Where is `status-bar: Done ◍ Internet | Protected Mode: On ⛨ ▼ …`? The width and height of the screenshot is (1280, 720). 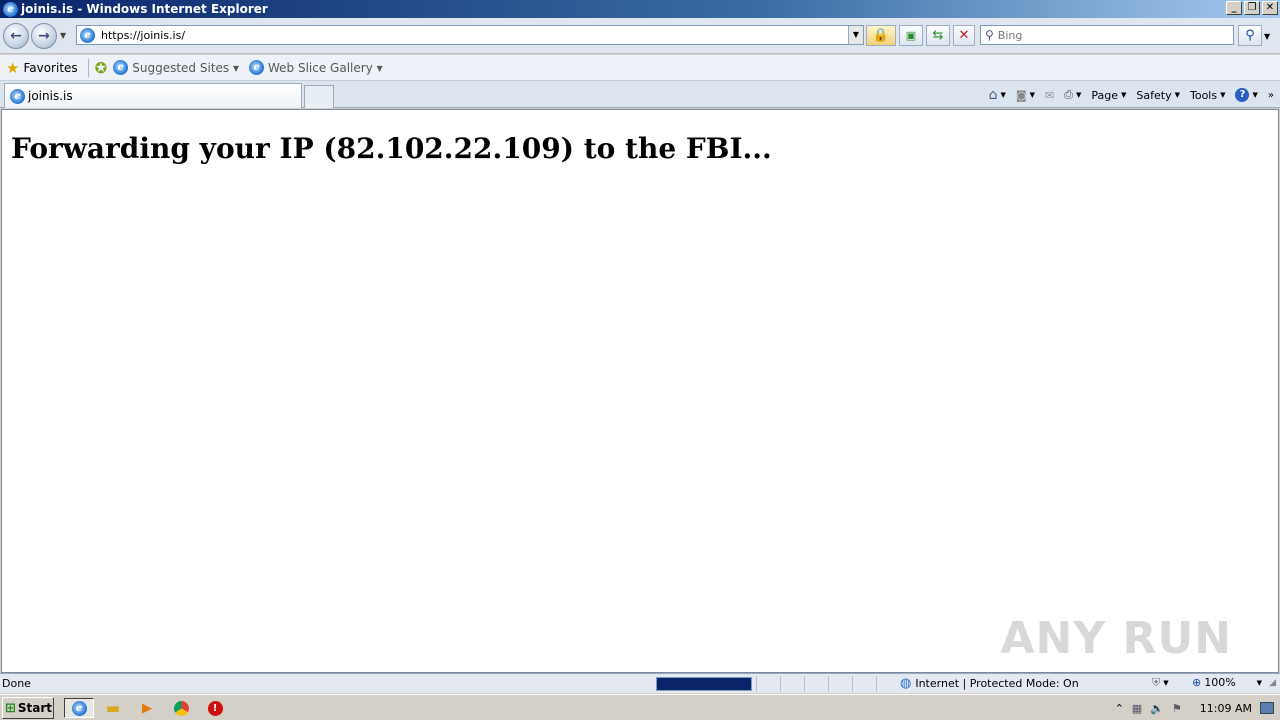
status-bar: Done ◍ Internet | Protected Mode: On ⛨ ▼ … is located at coordinates (640, 683).